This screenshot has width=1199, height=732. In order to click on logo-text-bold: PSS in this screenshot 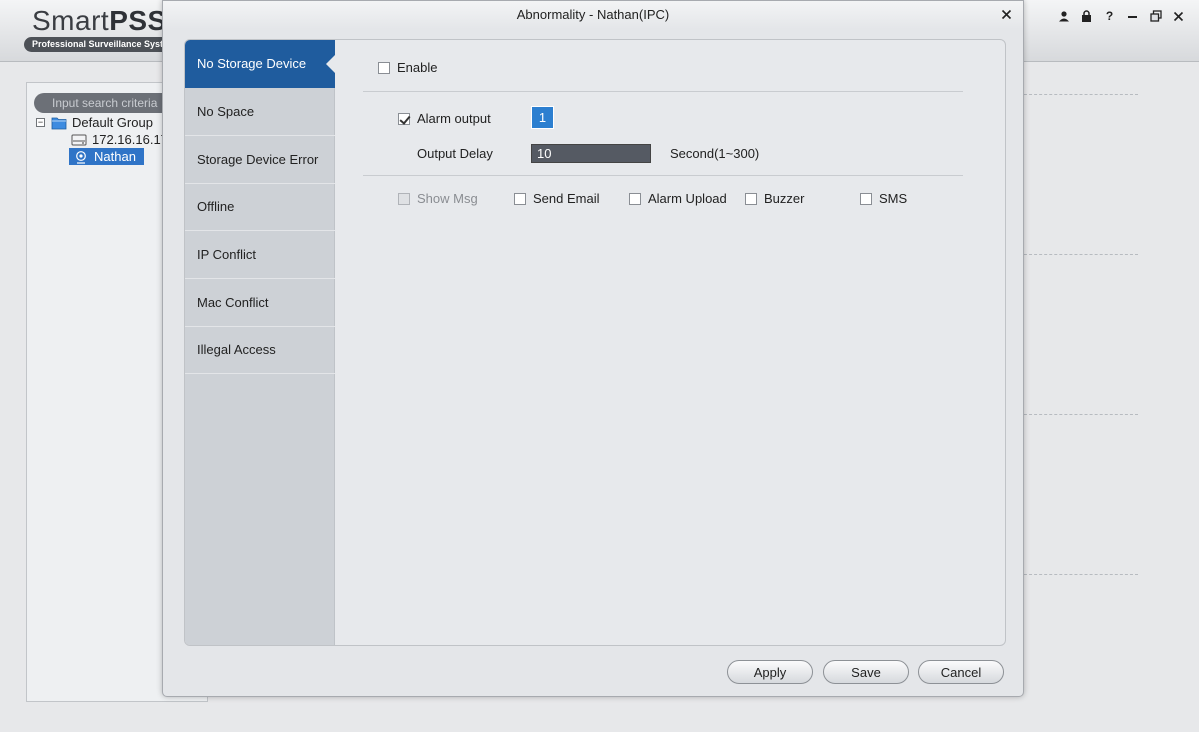, I will do `click(138, 20)`.